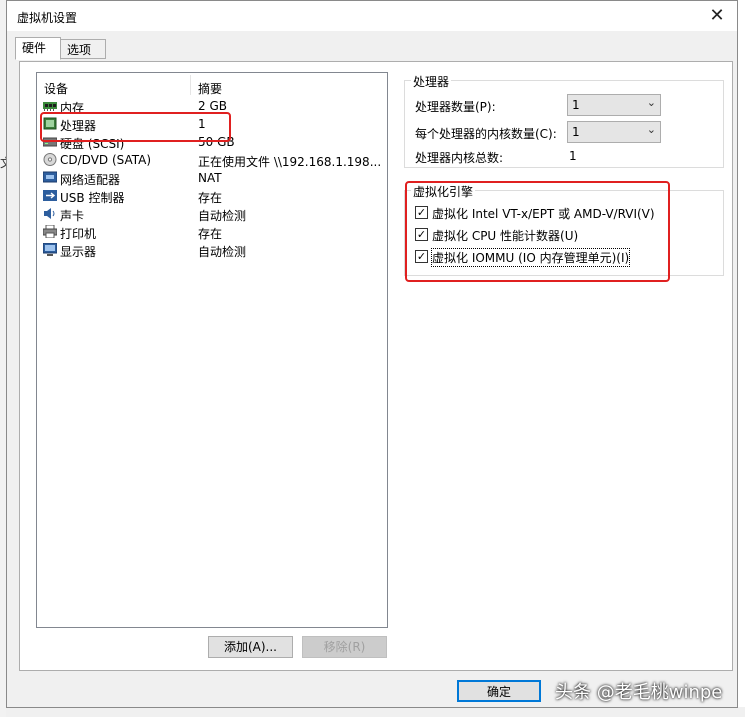 This screenshot has width=745, height=717. I want to click on list-item-monitor: 显示器 自动检测, so click(214, 250).